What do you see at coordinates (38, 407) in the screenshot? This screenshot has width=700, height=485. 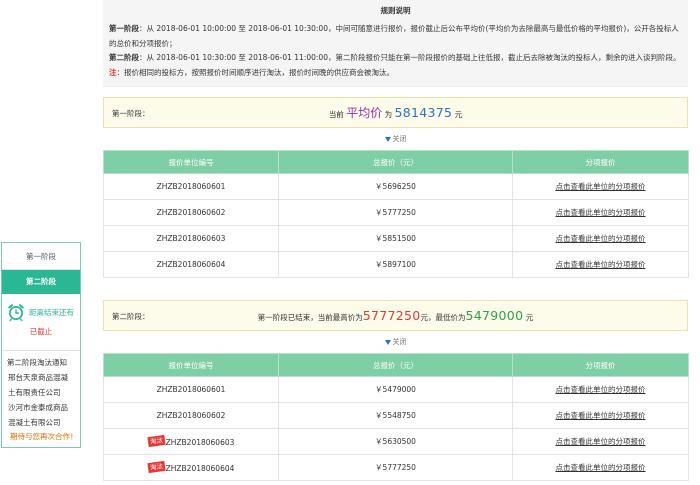 I see `notice-item: 沙河市金泰成商品` at bounding box center [38, 407].